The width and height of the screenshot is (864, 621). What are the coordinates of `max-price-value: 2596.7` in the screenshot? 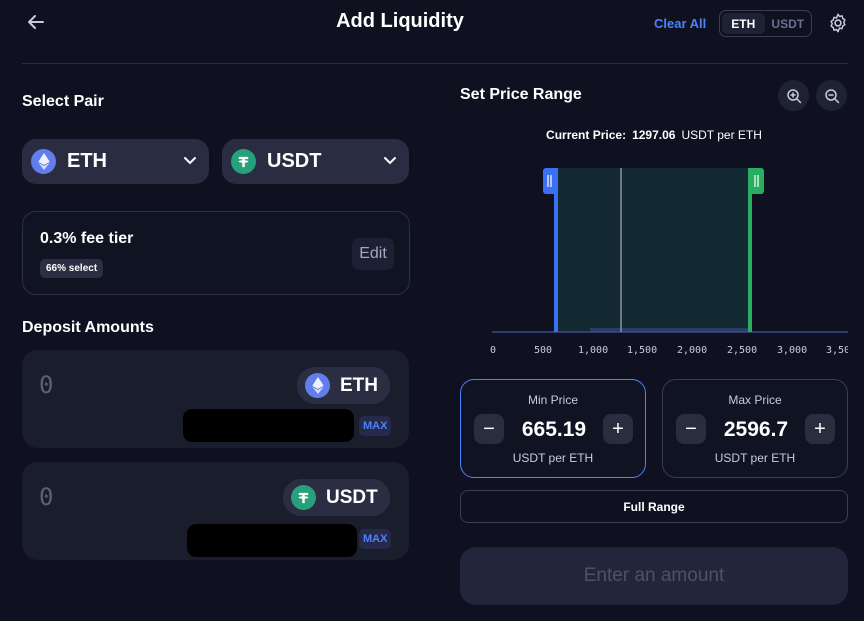 It's located at (756, 430).